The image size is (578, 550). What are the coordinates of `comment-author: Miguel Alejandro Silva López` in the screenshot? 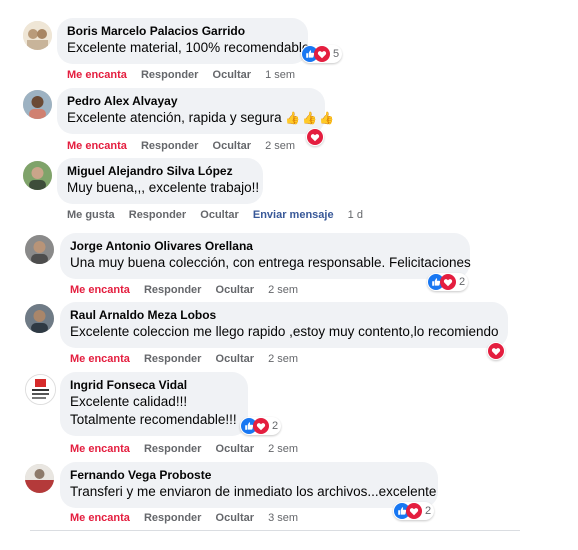 It's located at (160, 171).